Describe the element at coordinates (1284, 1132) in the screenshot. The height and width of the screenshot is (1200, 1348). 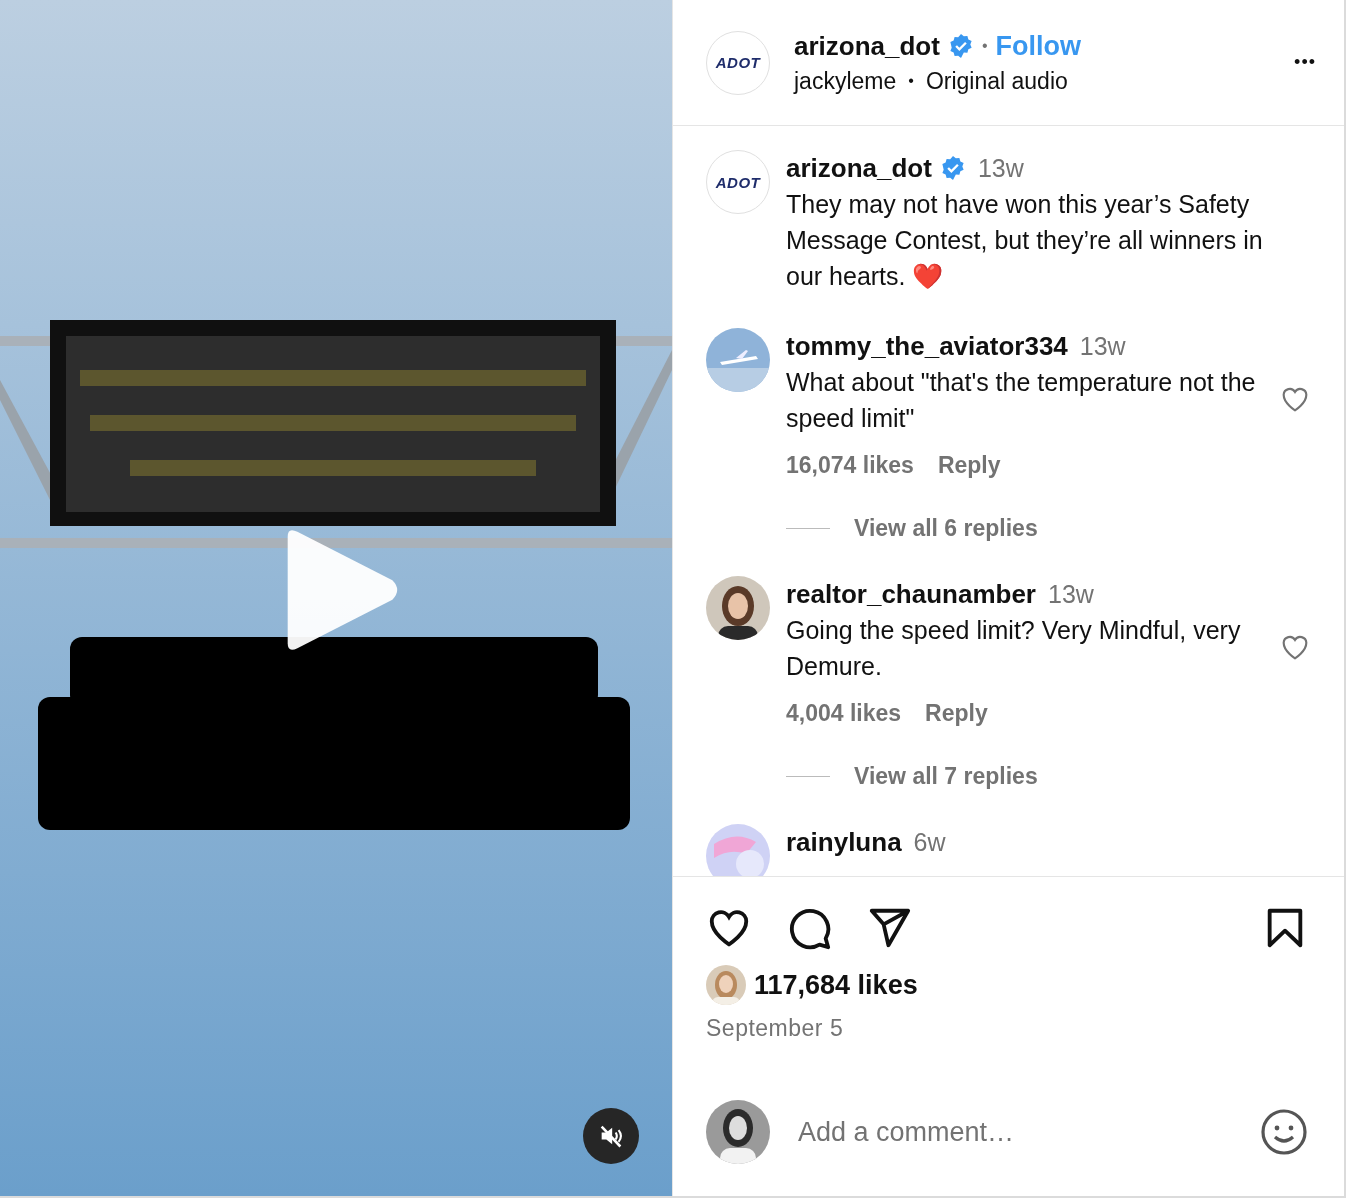
I see `emoji-icon` at that location.